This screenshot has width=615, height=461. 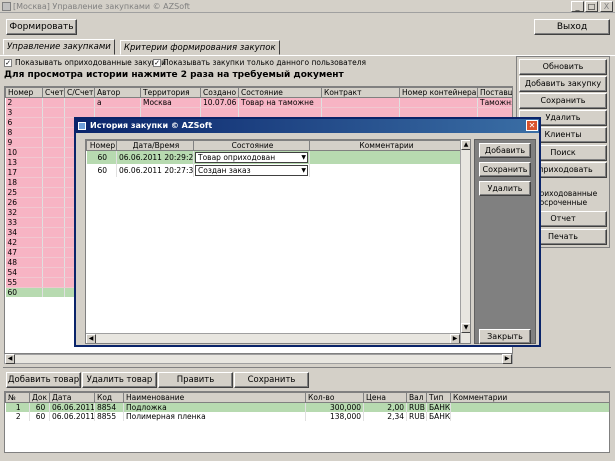 What do you see at coordinates (24, 122) in the screenshot?
I see `table-cell: 6` at bounding box center [24, 122].